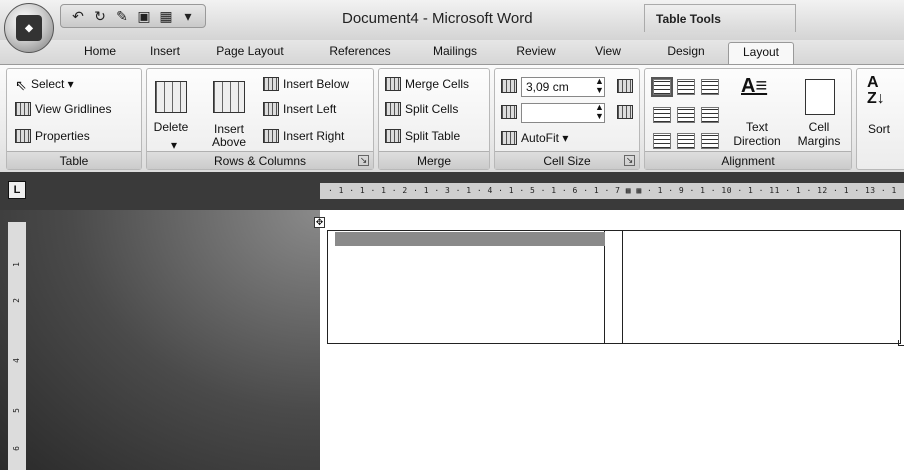  I want to click on office-button: ◆, so click(29, 28).